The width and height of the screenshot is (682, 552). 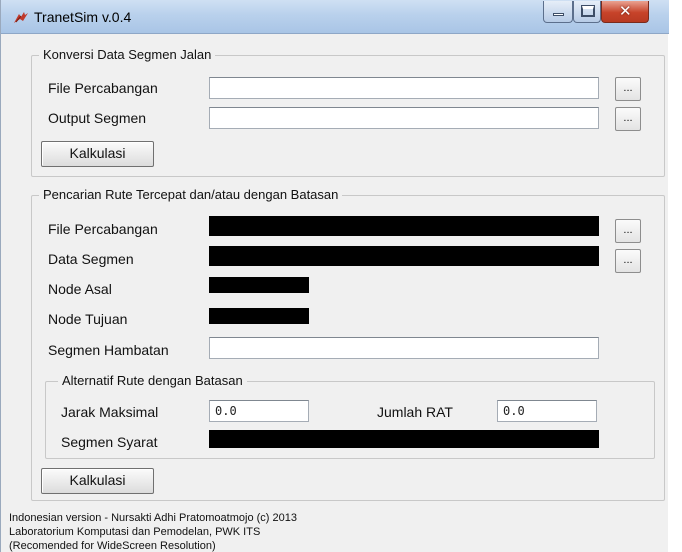 I want to click on node-tujuan-input, so click(x=259, y=316).